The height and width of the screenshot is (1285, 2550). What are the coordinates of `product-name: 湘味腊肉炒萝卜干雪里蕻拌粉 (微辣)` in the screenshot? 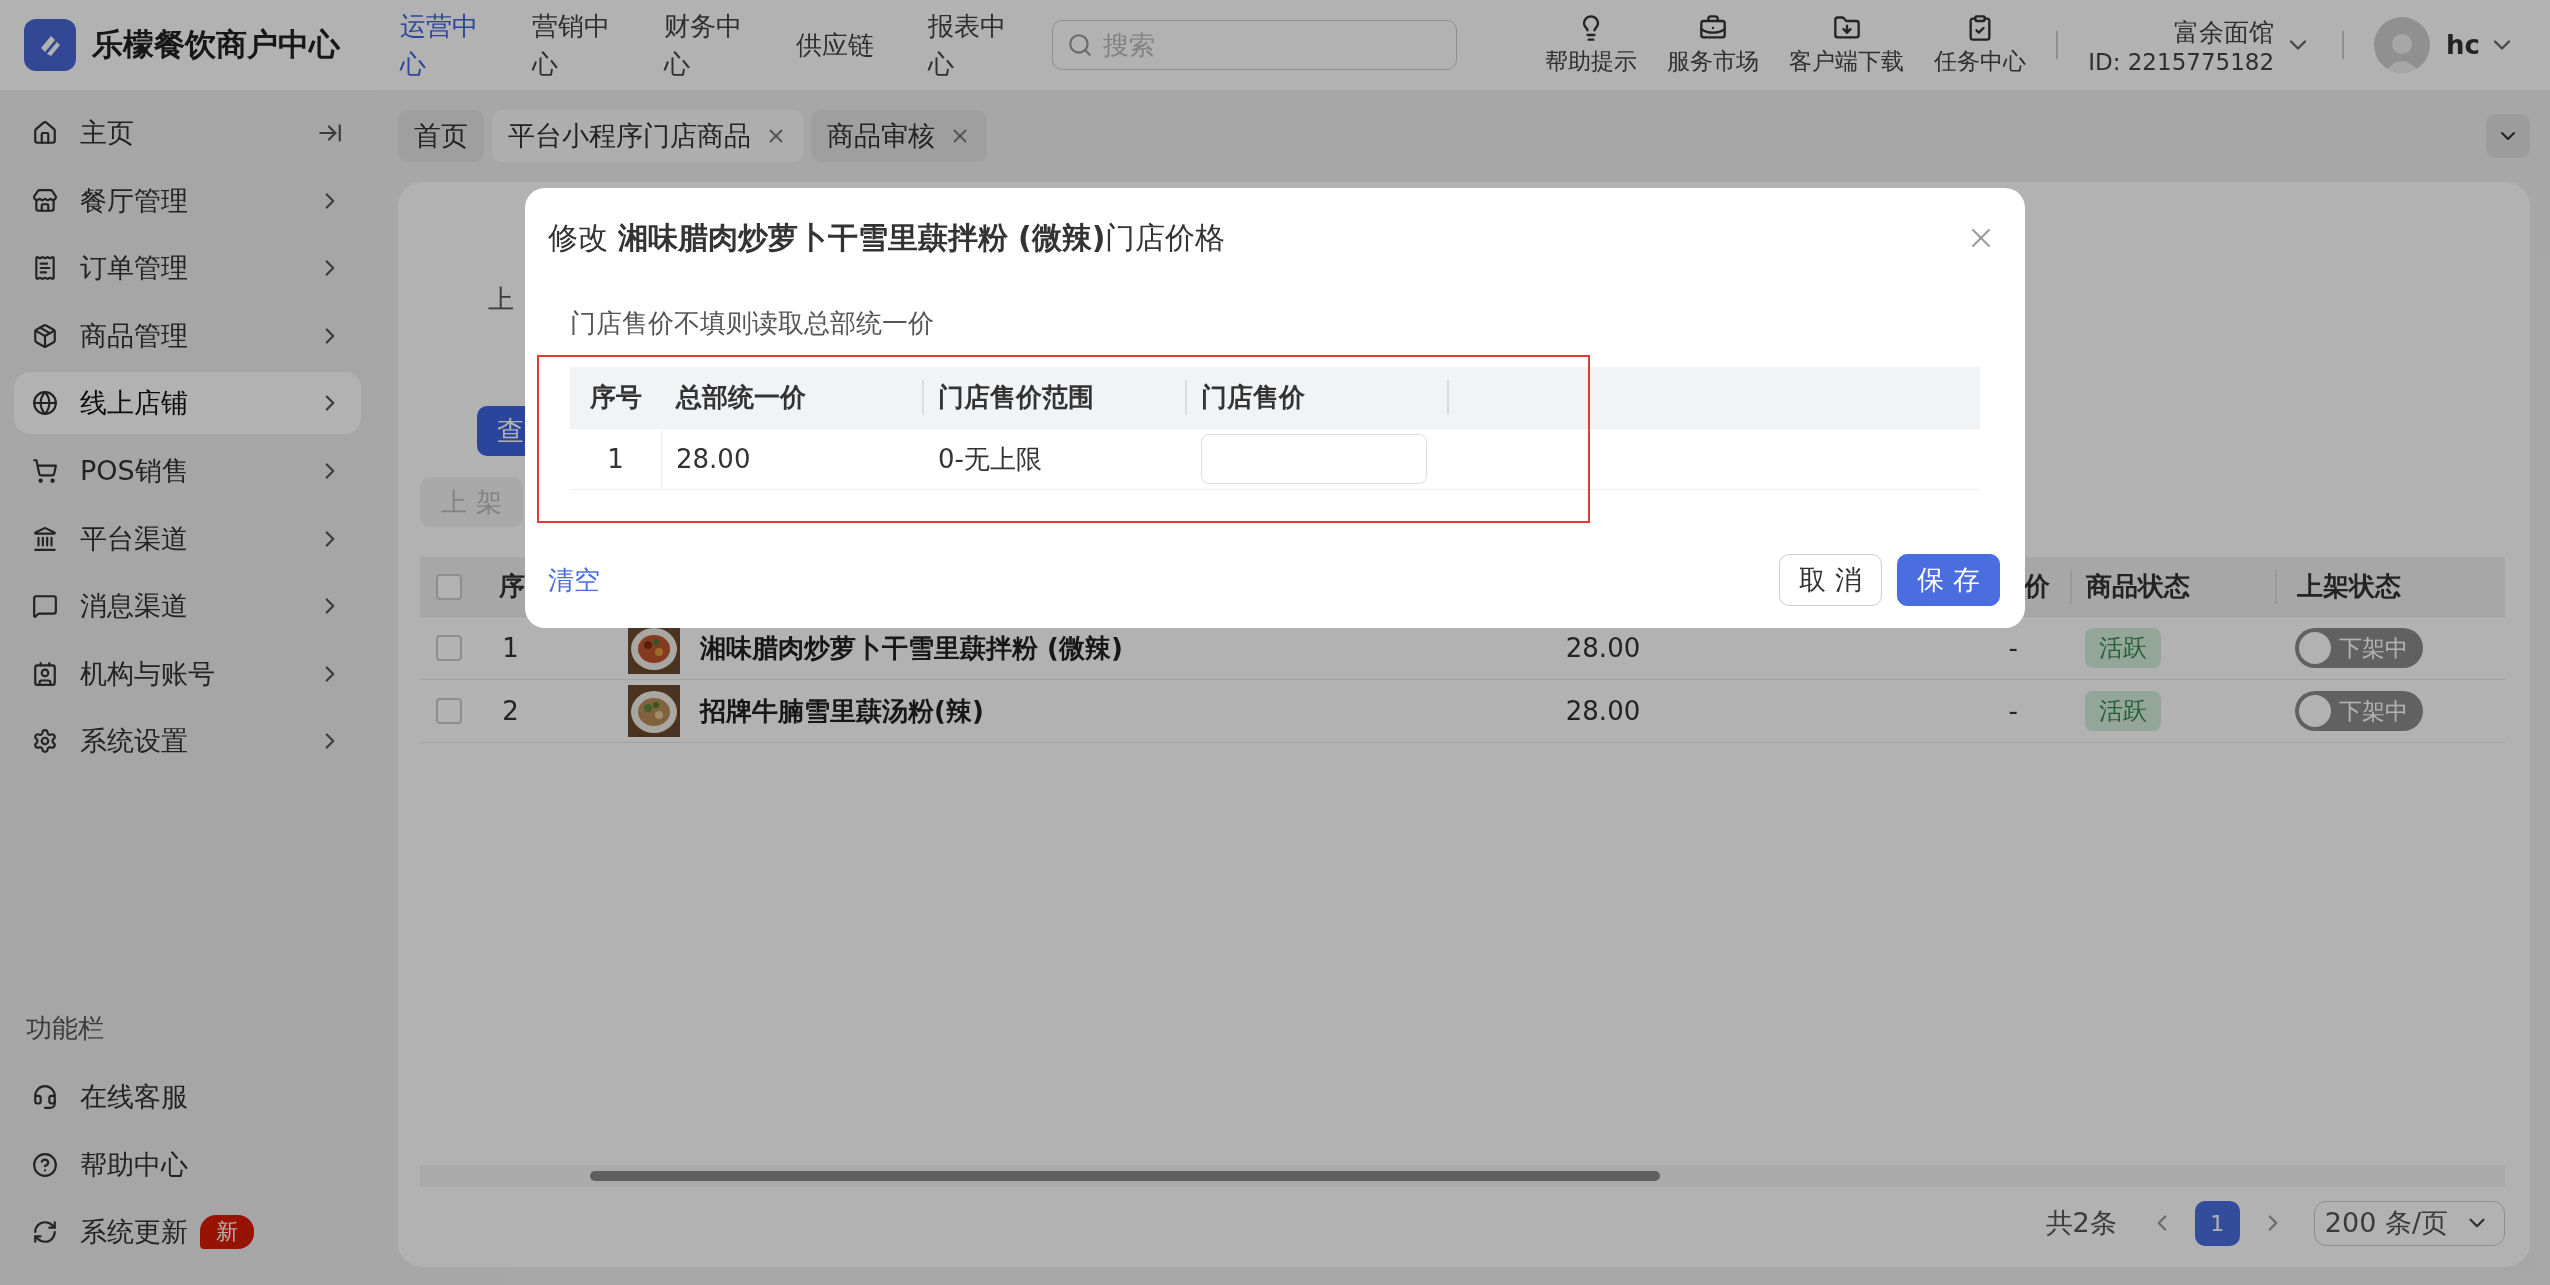 It's located at (911, 648).